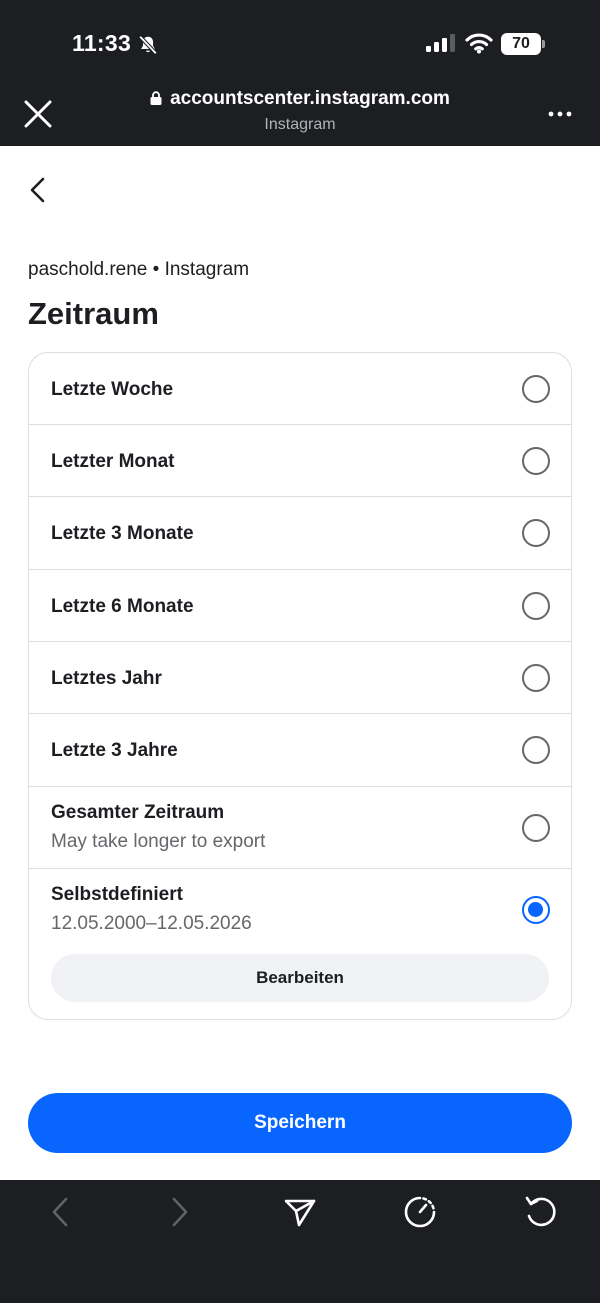  What do you see at coordinates (112, 389) in the screenshot?
I see `option-label: Letzte Woche` at bounding box center [112, 389].